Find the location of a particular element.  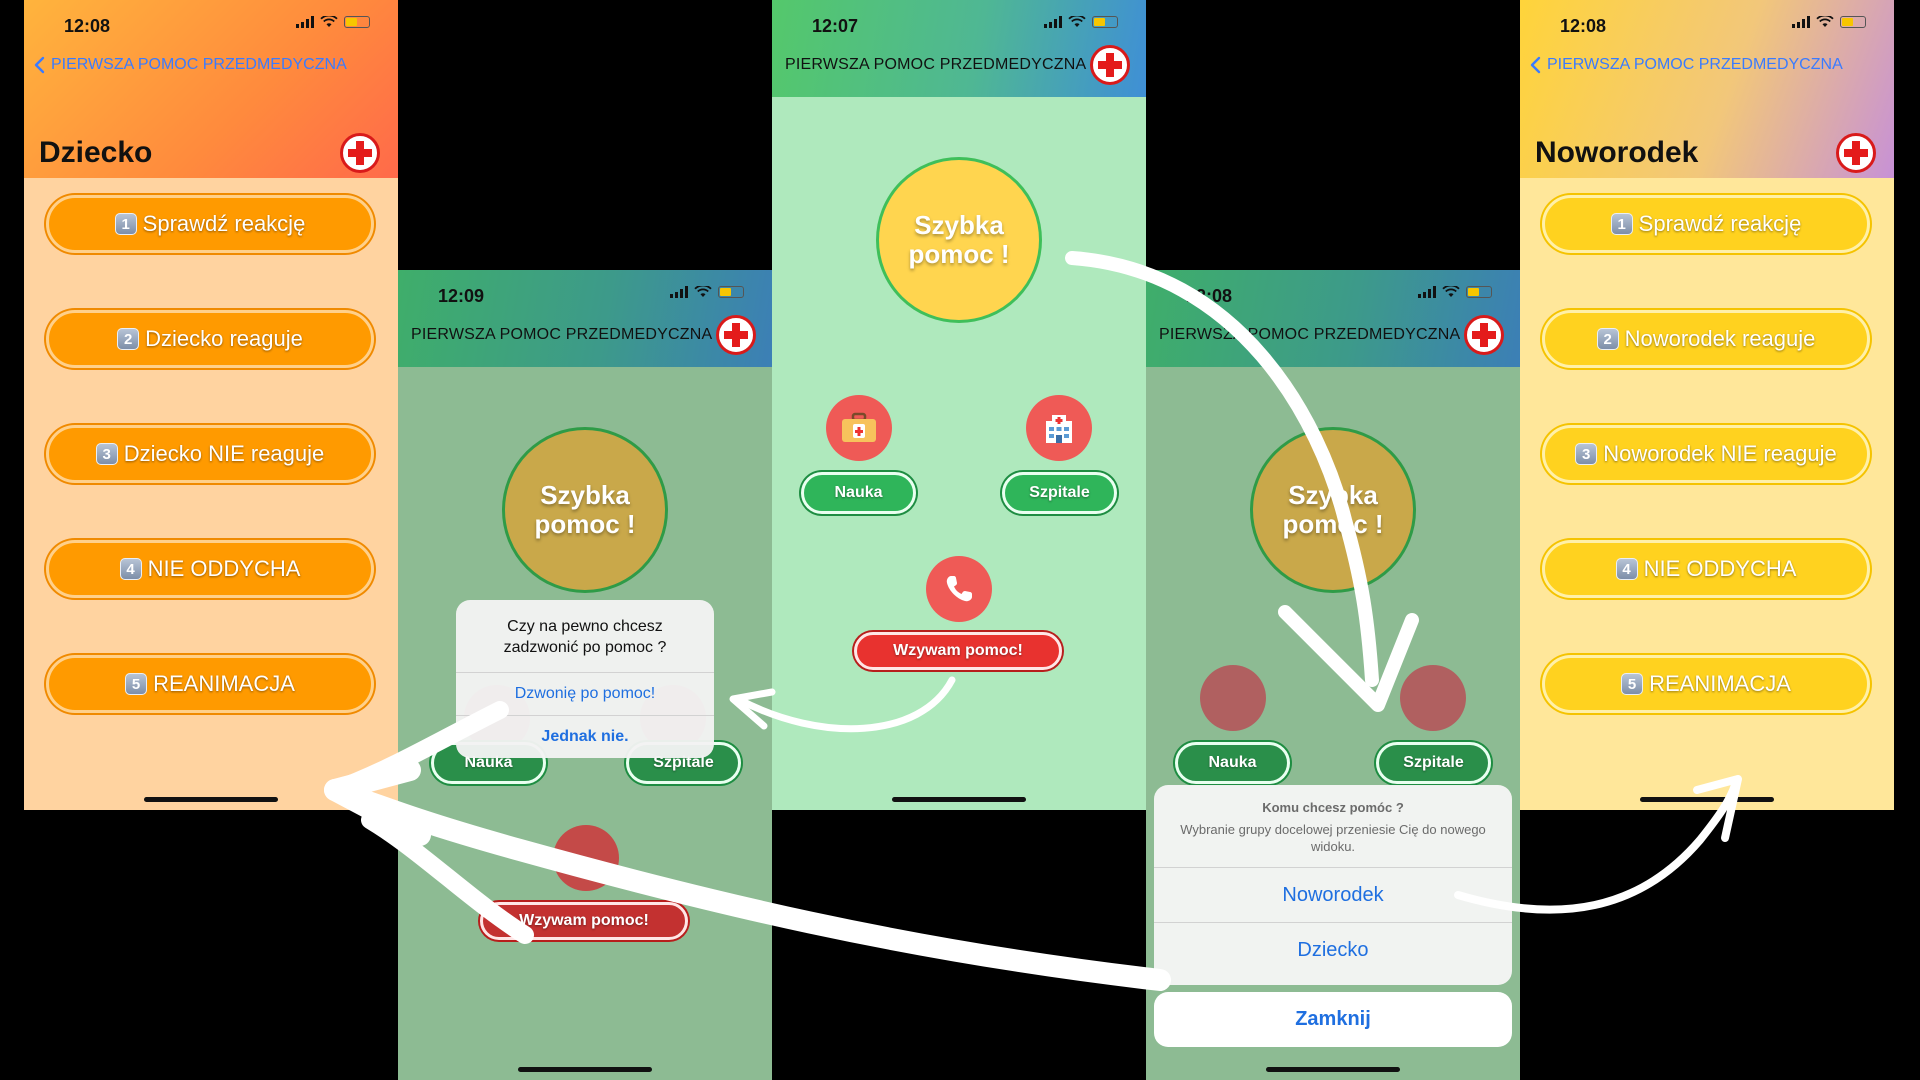

arrow-call-to-alert is located at coordinates (846, 704).